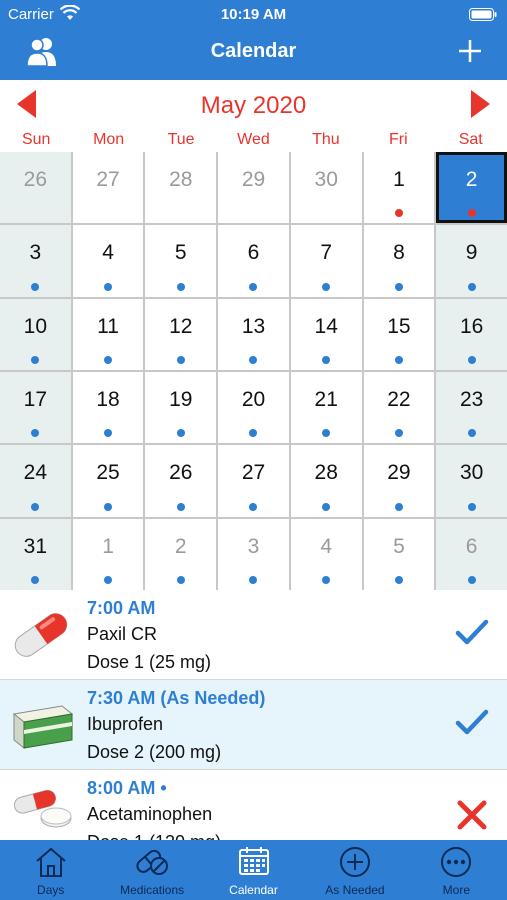  What do you see at coordinates (108, 399) in the screenshot?
I see `day-number: 18` at bounding box center [108, 399].